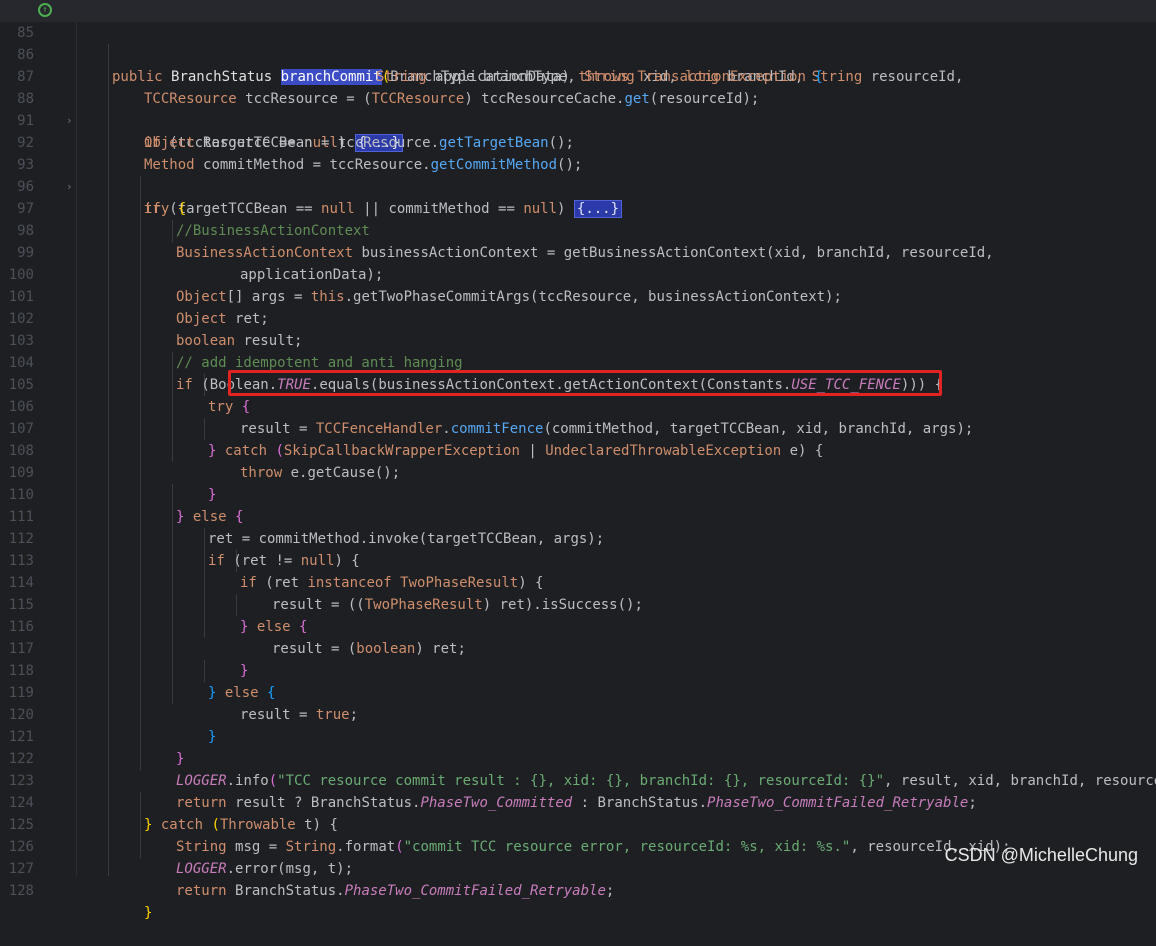  What do you see at coordinates (578, 735) in the screenshot?
I see `code-line: 121 }` at bounding box center [578, 735].